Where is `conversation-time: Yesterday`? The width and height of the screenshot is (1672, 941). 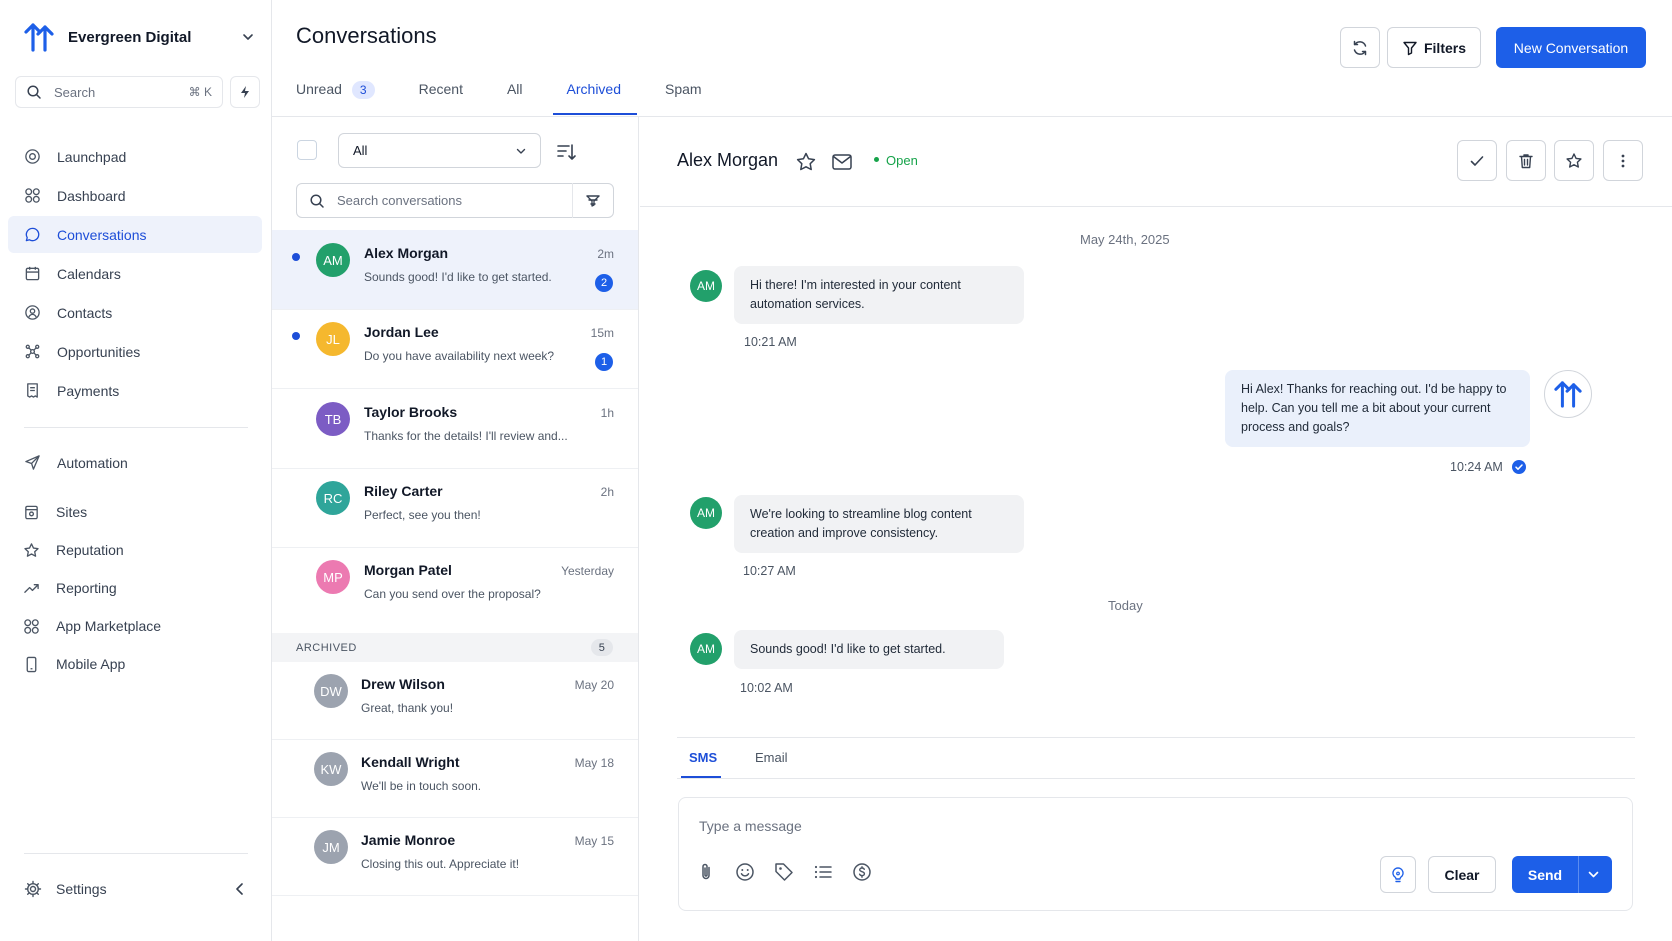 conversation-time: Yesterday is located at coordinates (587, 571).